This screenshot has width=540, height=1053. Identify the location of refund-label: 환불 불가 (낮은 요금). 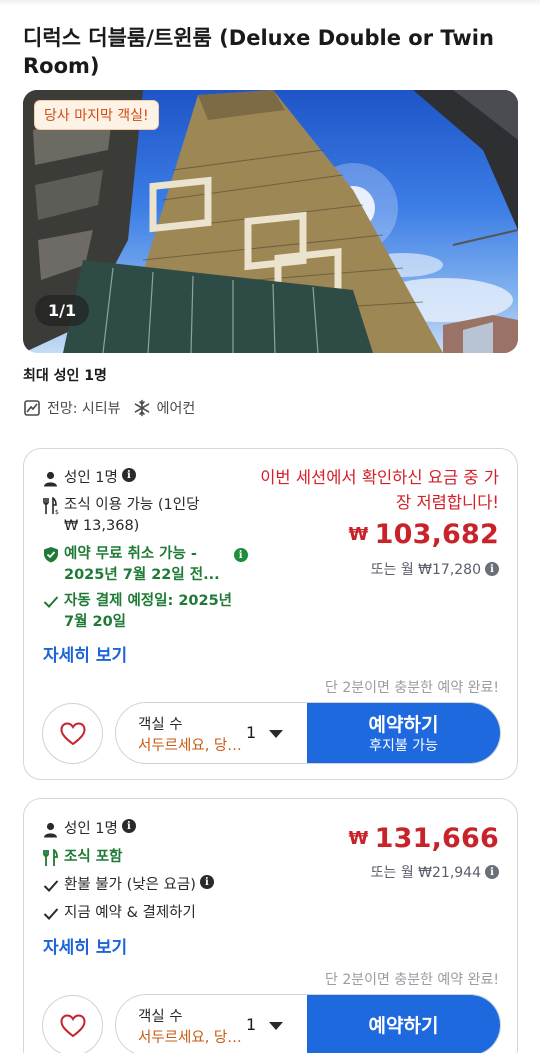
(130, 885).